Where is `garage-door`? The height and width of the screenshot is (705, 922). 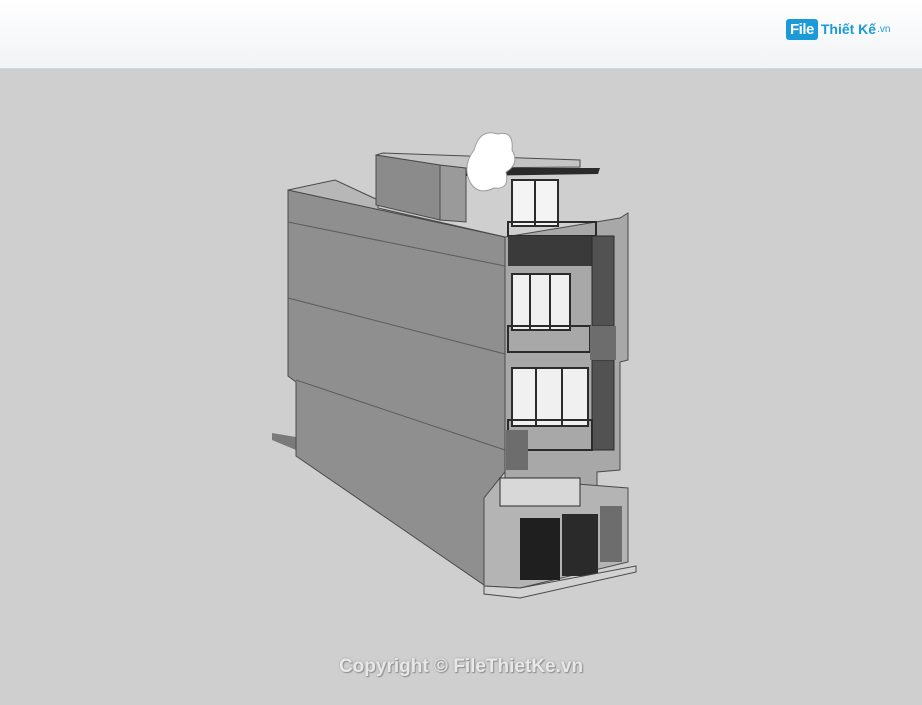
garage-door is located at coordinates (540, 549).